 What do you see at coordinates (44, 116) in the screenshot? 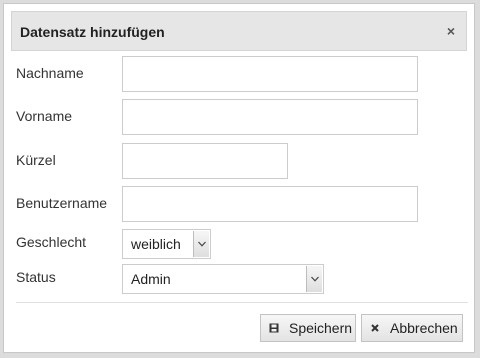
I see `vorname-label: Vorname` at bounding box center [44, 116].